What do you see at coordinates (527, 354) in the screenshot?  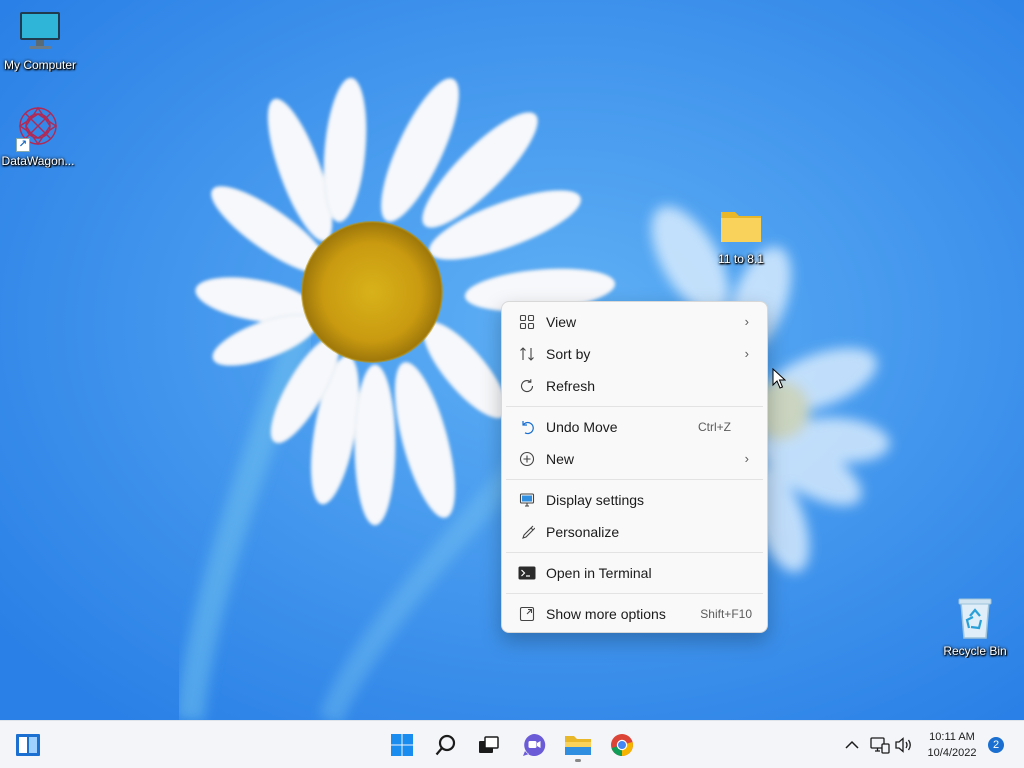 I see `sort-icon` at bounding box center [527, 354].